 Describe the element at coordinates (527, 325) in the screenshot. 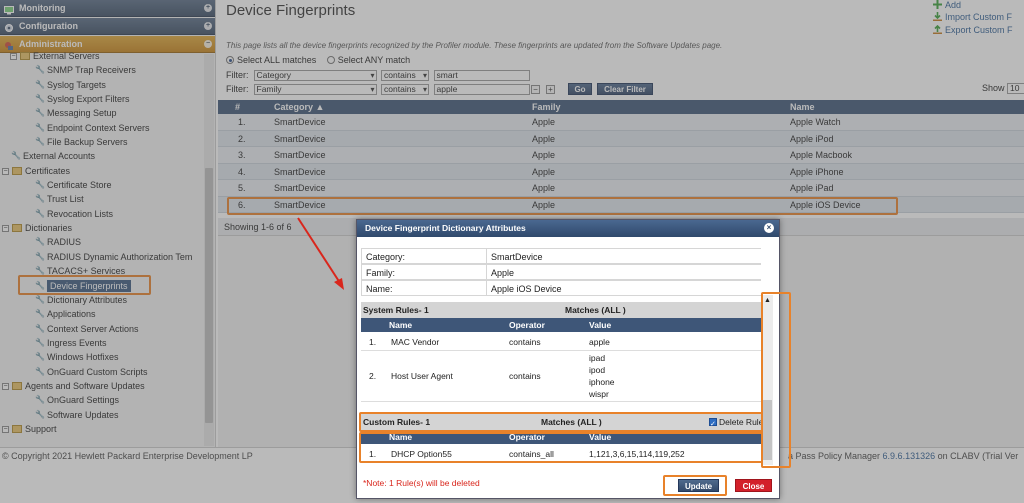

I see `col-header-operator: Operator` at that location.